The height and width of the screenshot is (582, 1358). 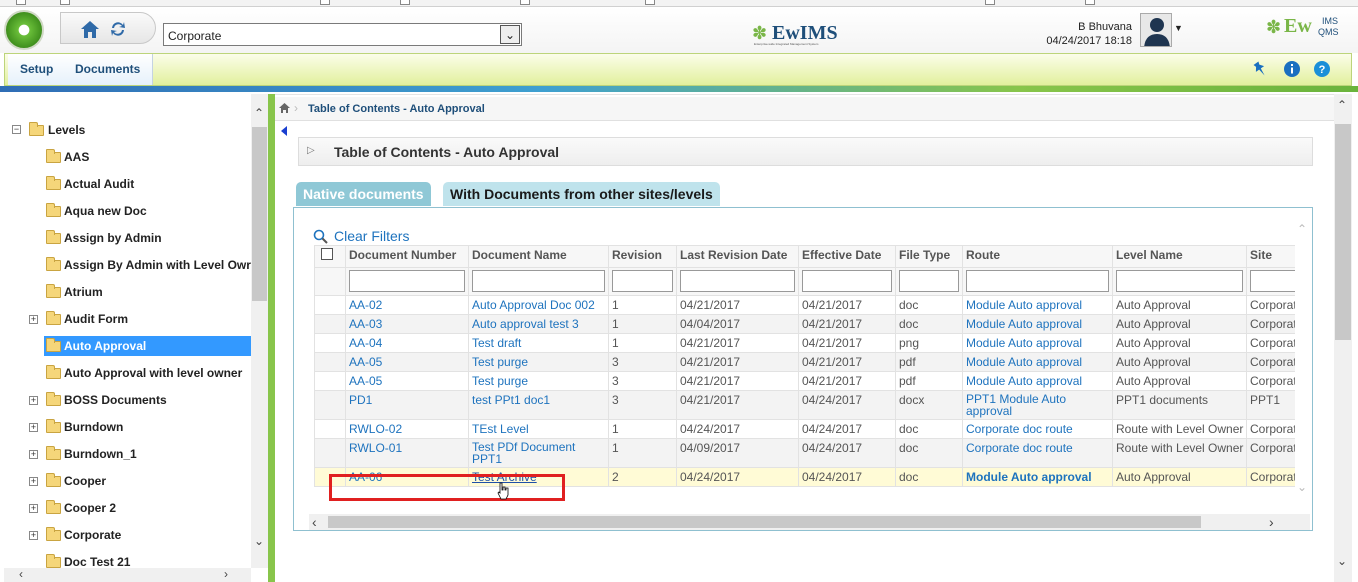 What do you see at coordinates (99, 184) in the screenshot?
I see `tree-item: Actual Audit` at bounding box center [99, 184].